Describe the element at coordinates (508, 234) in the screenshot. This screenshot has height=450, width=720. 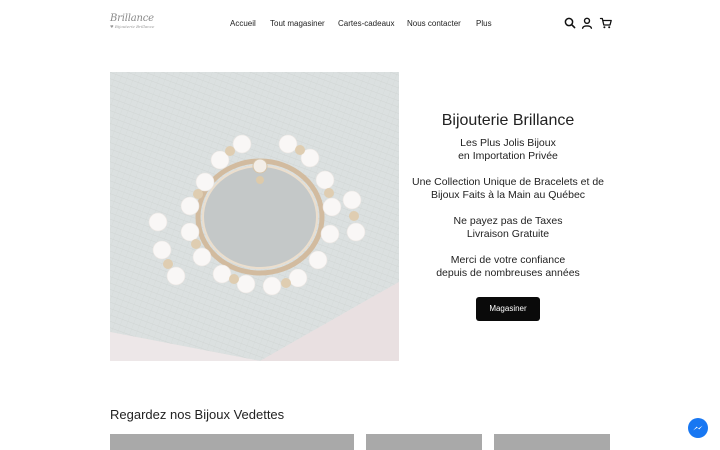
I see `hero-shipping: Livraison Gratuite` at that location.